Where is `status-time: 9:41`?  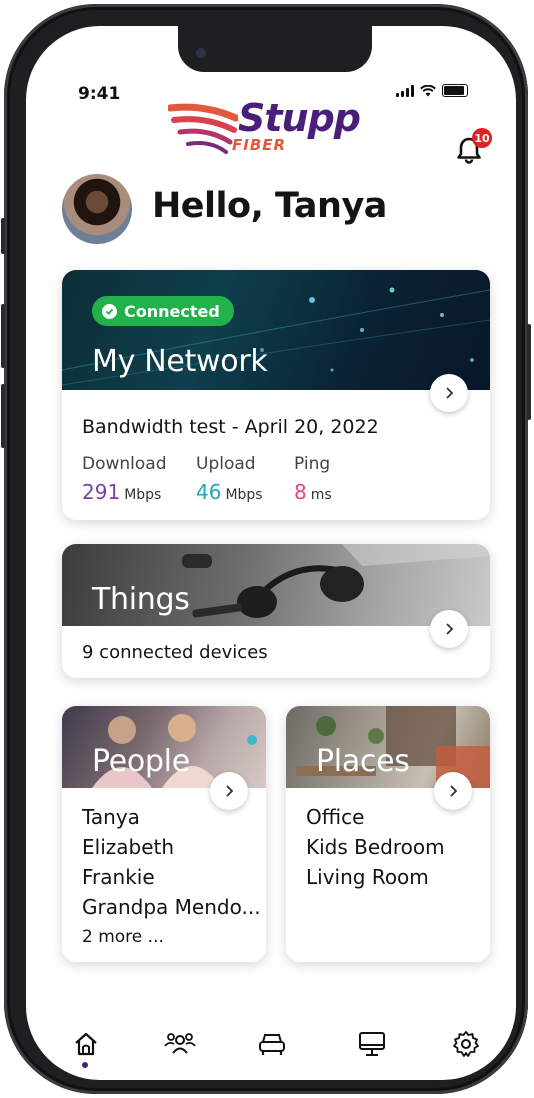
status-time: 9:41 is located at coordinates (99, 94).